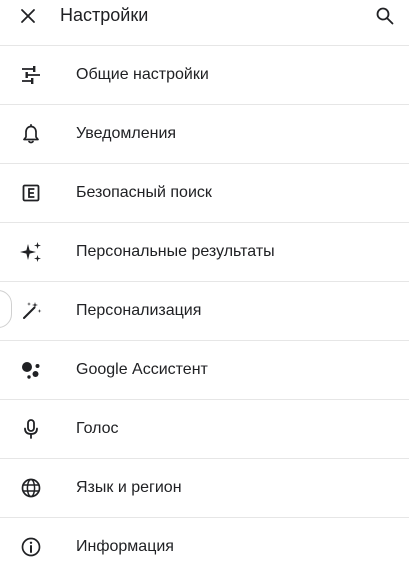 The width and height of the screenshot is (409, 574). I want to click on settings-item-label: Безопасный поиск, so click(144, 192).